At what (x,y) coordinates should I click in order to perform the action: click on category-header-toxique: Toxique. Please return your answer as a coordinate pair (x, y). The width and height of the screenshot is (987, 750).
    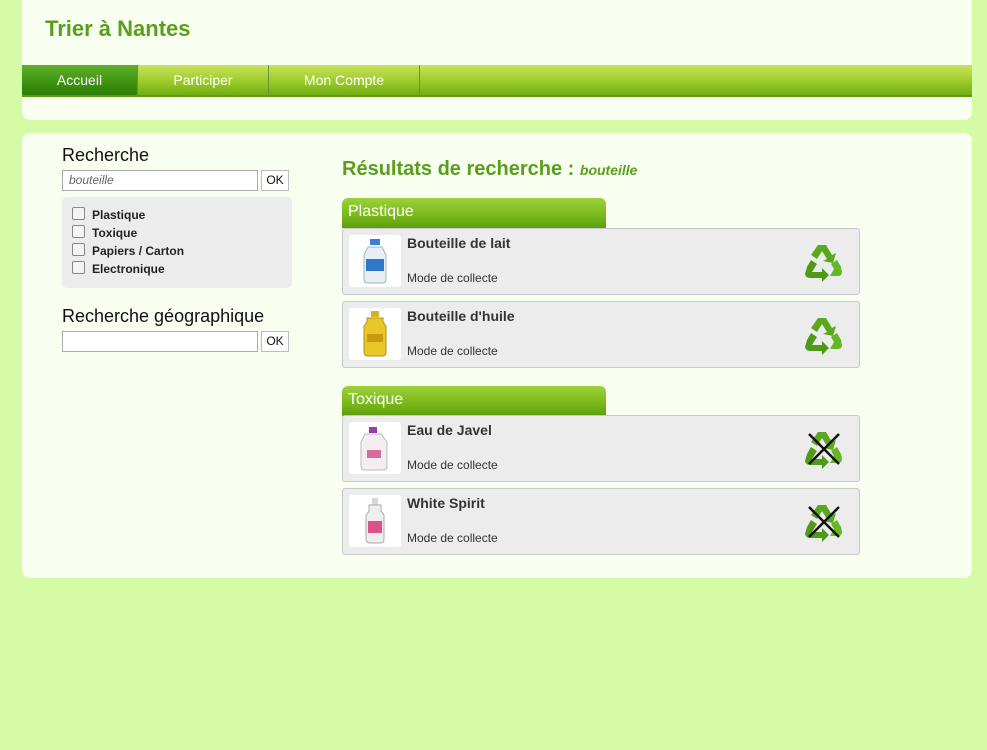
    Looking at the image, I should click on (474, 401).